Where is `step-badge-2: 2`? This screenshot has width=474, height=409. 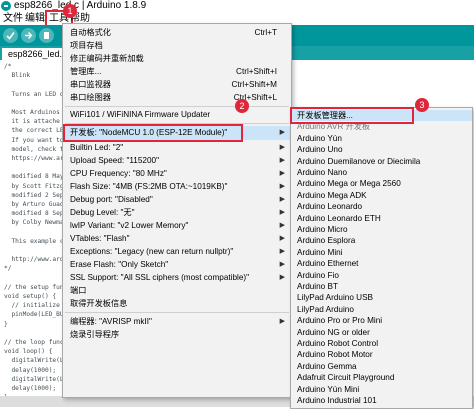
step-badge-2: 2 is located at coordinates (242, 106).